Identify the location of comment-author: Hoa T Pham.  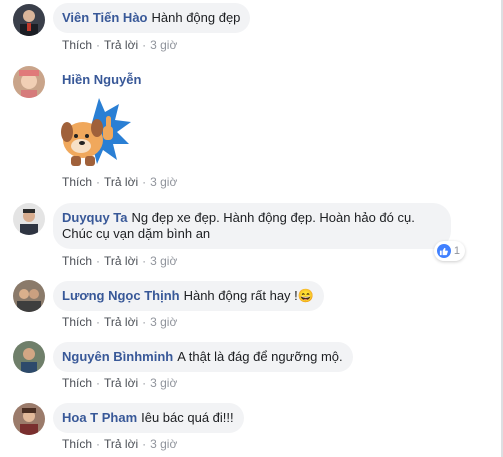
(99, 417).